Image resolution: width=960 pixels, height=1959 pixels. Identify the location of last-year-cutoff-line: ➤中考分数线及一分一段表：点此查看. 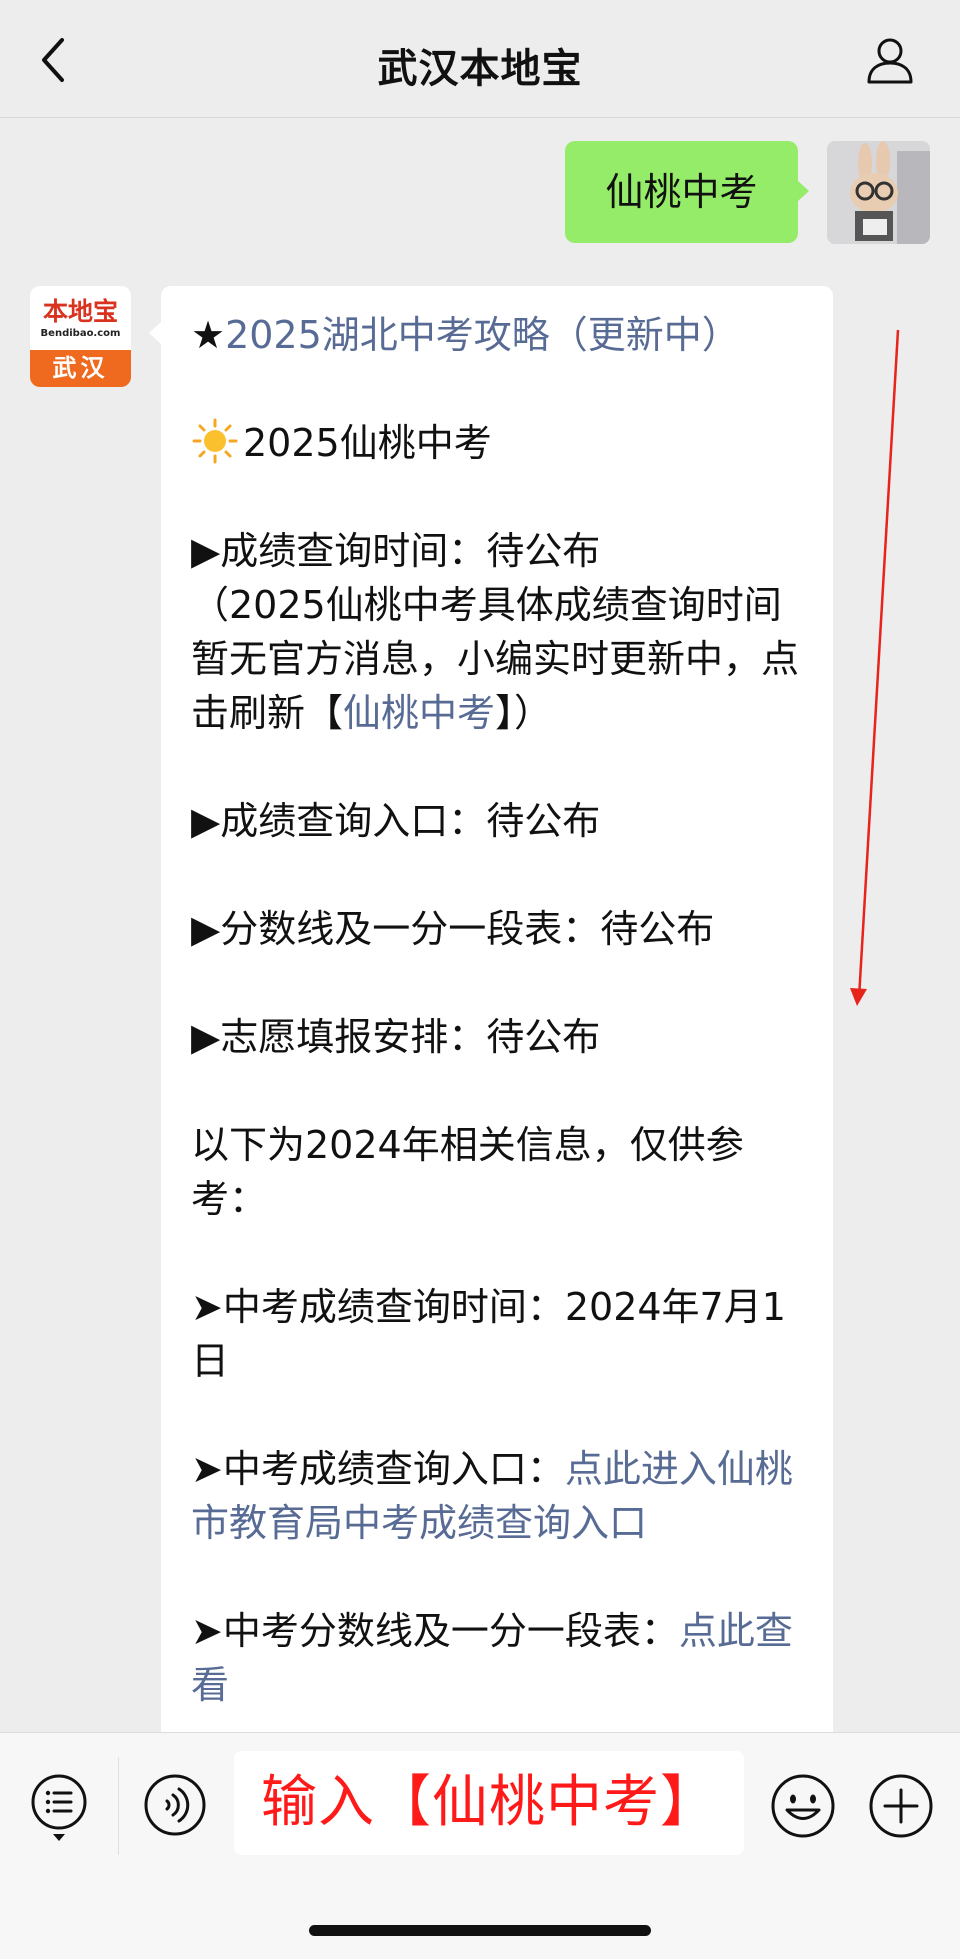
(498, 1658).